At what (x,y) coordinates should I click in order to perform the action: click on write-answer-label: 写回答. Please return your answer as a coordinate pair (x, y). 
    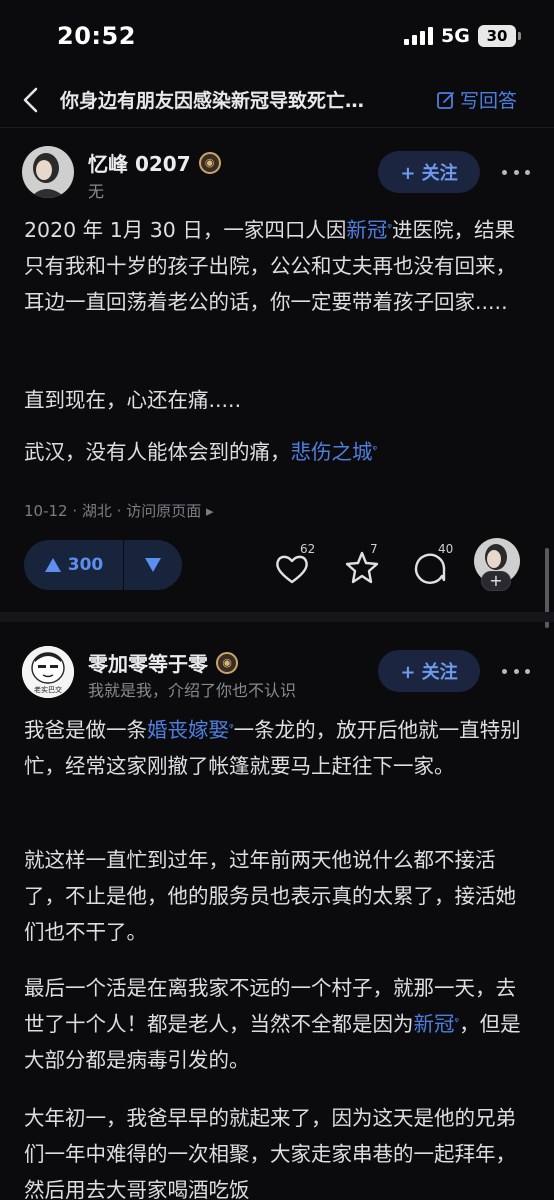
    Looking at the image, I should click on (489, 101).